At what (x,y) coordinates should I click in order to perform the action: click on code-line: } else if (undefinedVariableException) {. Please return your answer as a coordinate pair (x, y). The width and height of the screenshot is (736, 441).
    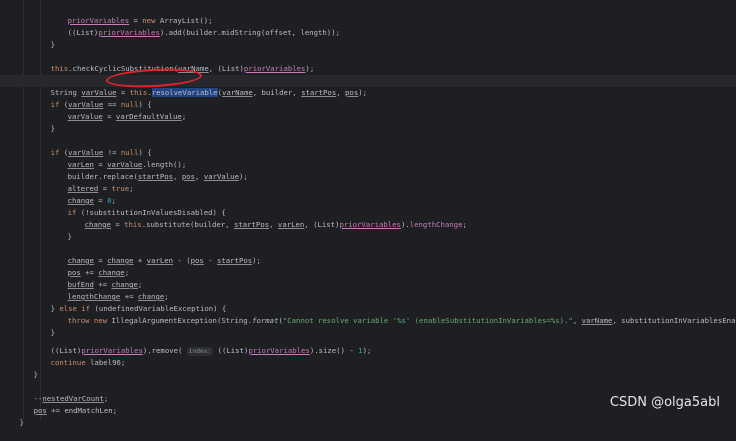
    Looking at the image, I should click on (113, 302).